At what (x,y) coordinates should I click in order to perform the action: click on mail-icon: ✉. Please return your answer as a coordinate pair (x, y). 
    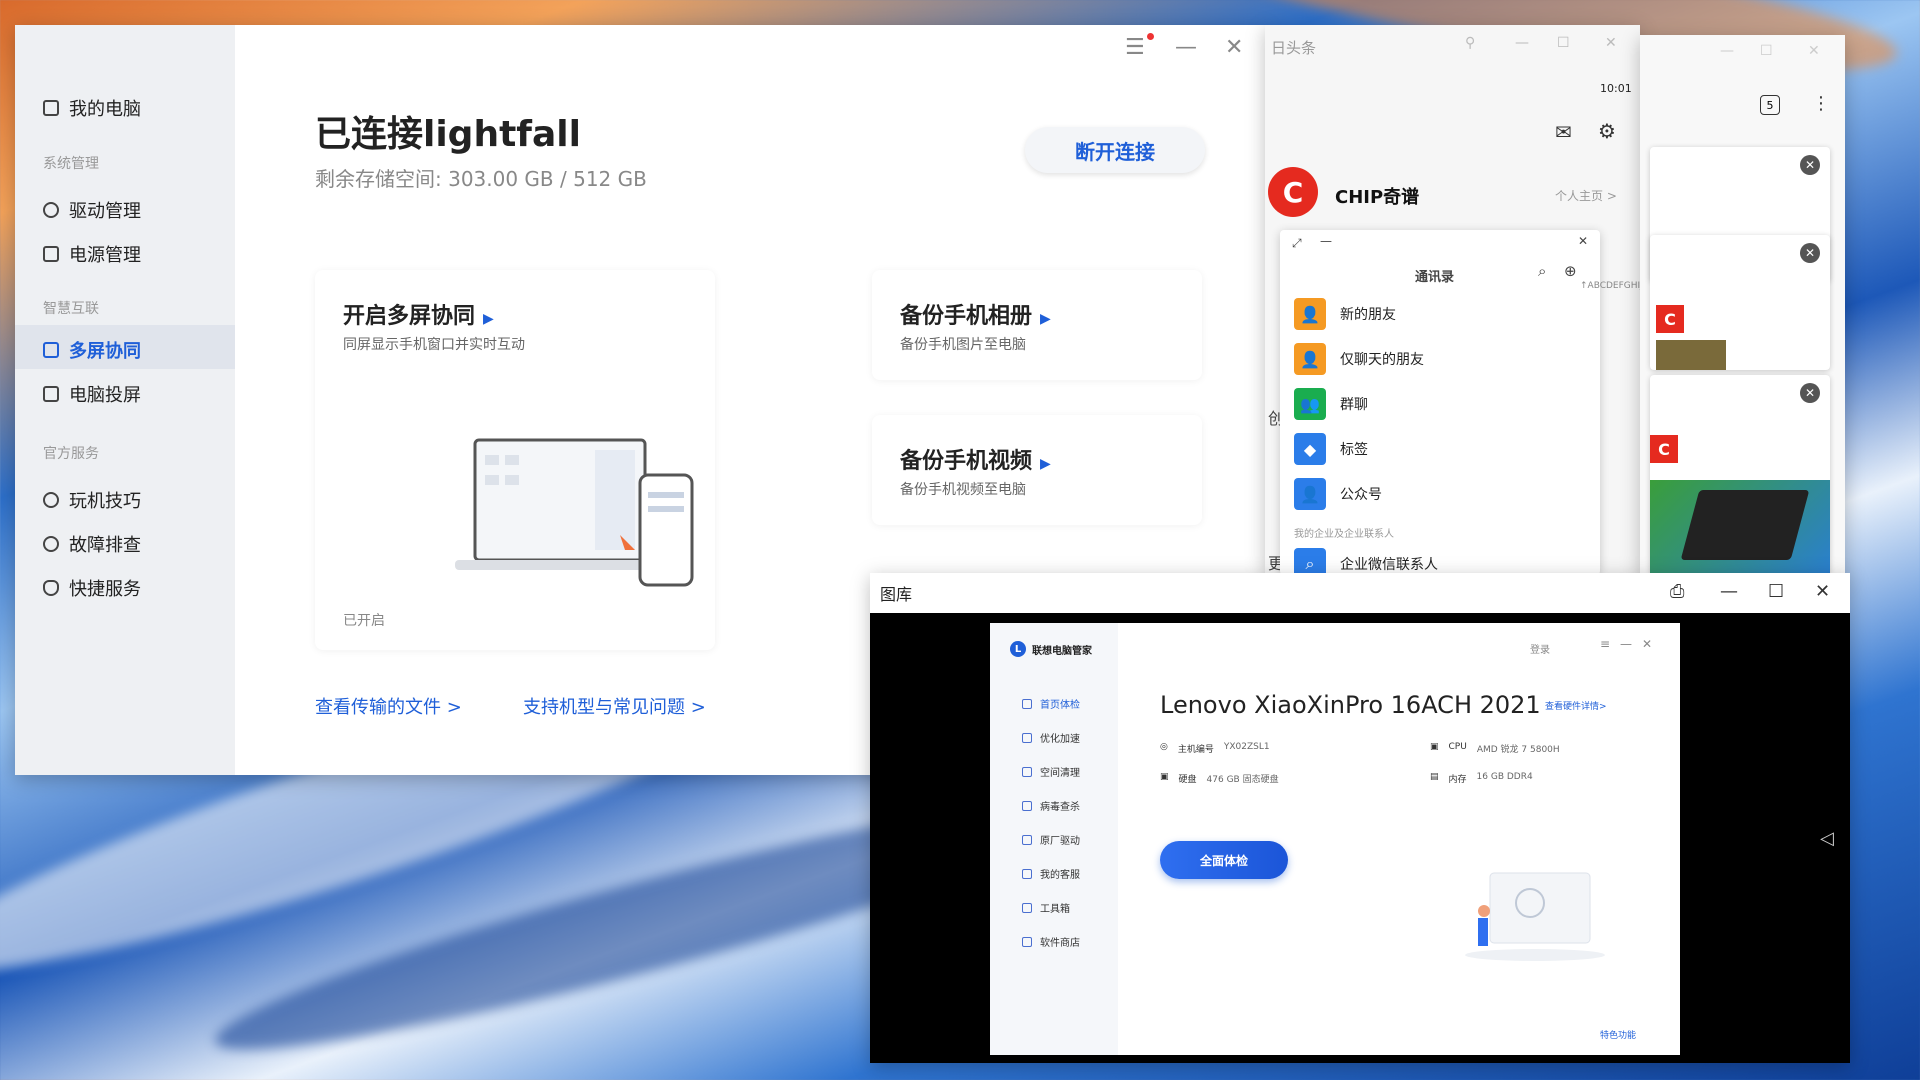
    Looking at the image, I should click on (1563, 132).